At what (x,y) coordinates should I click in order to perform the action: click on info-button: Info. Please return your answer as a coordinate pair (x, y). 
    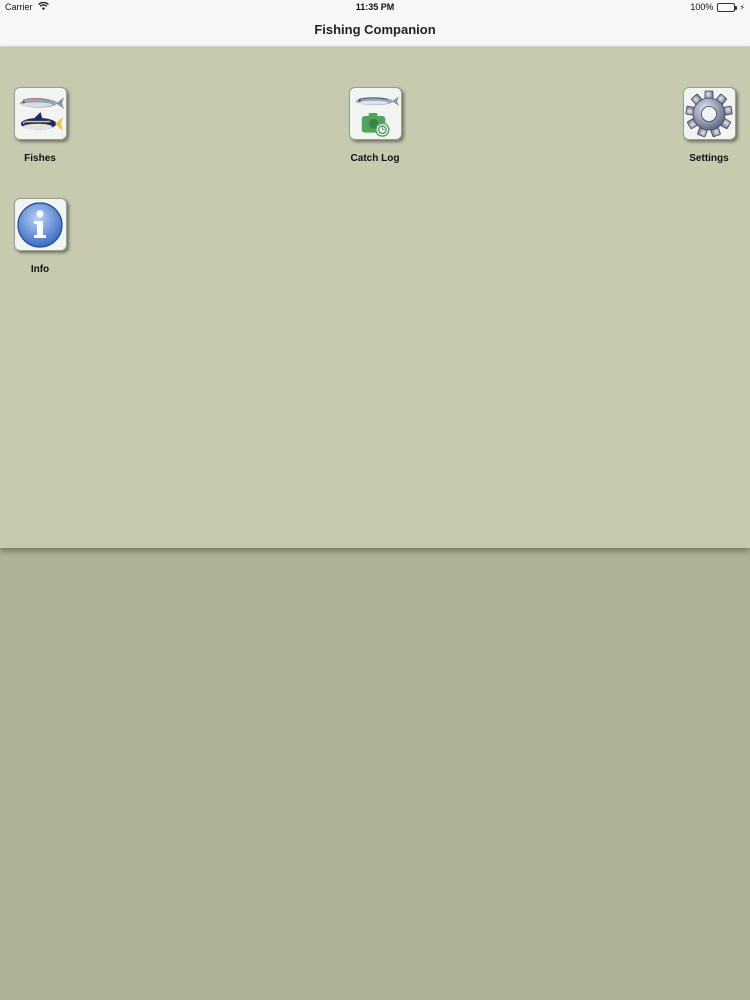
    Looking at the image, I should click on (40, 243).